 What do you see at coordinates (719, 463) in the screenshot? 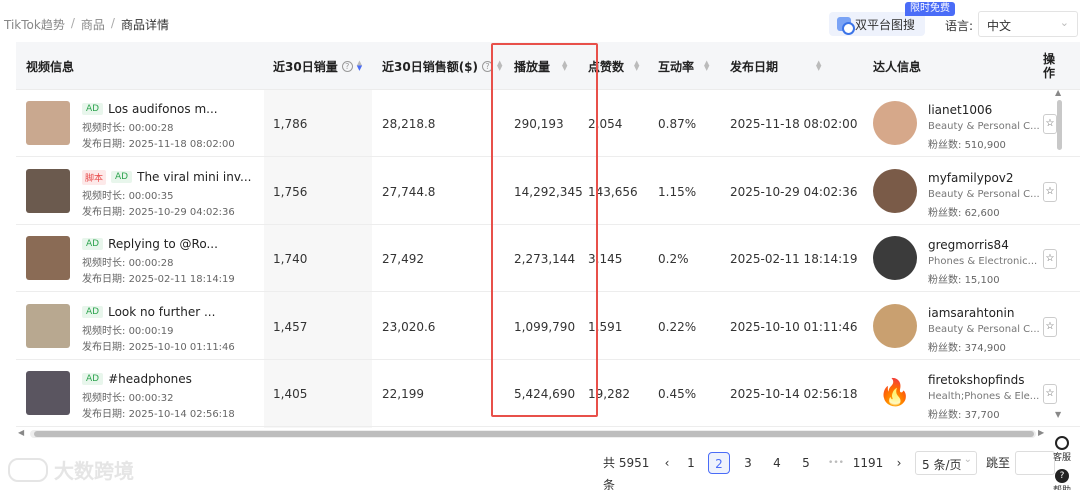
I see `page-2-button: 2` at bounding box center [719, 463].